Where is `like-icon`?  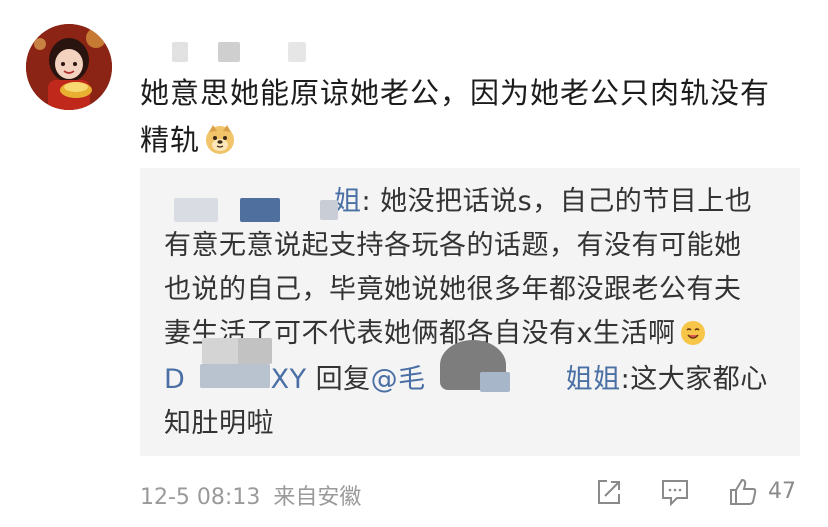 like-icon is located at coordinates (743, 492).